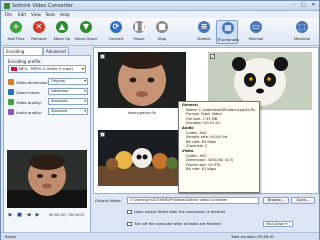 The image size is (320, 240). I want to click on step-back-icon: ◀, so click(28, 215).